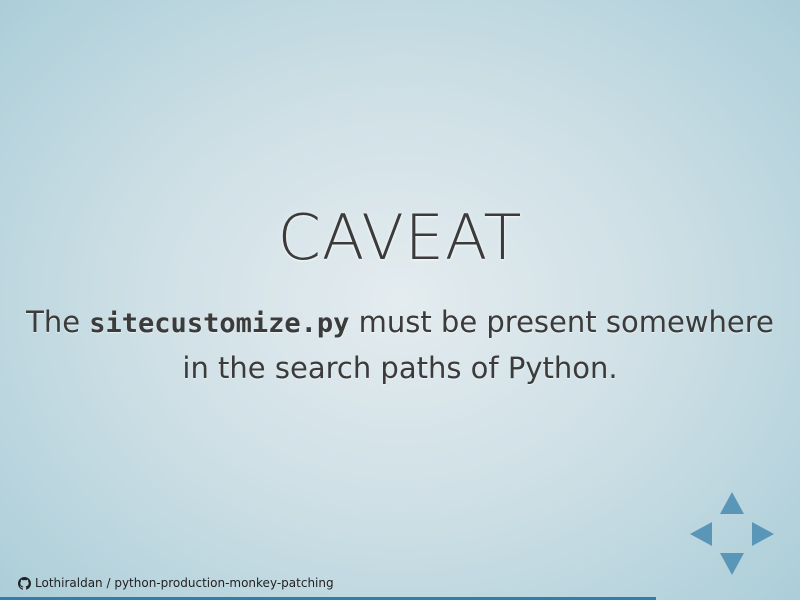  I want to click on navigation-controls, so click(733, 534).